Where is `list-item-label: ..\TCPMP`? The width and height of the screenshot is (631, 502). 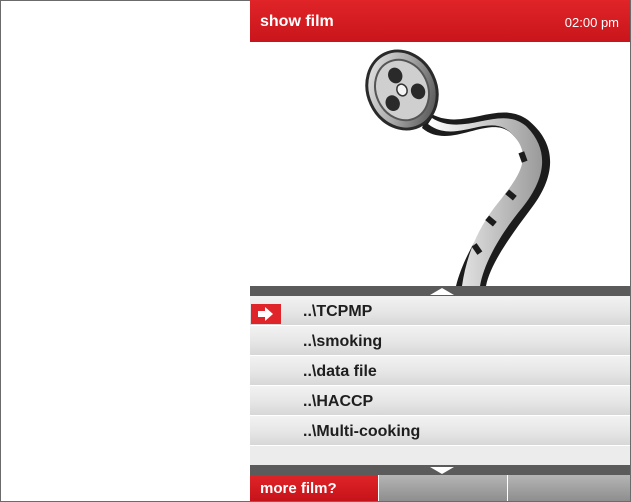
list-item-label: ..\TCPMP is located at coordinates (338, 311).